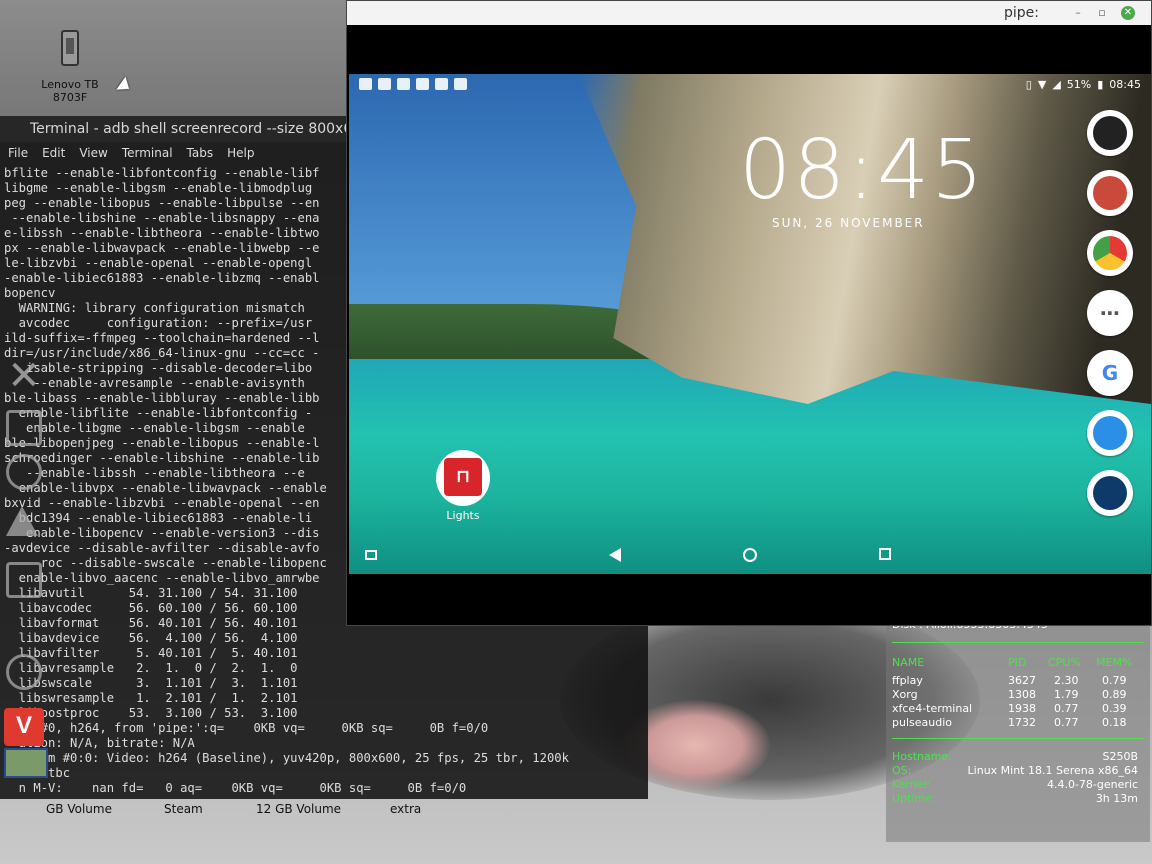  Describe the element at coordinates (1009, 680) in the screenshot. I see `process-row: ffplay 3627 2.30 0.79` at that location.